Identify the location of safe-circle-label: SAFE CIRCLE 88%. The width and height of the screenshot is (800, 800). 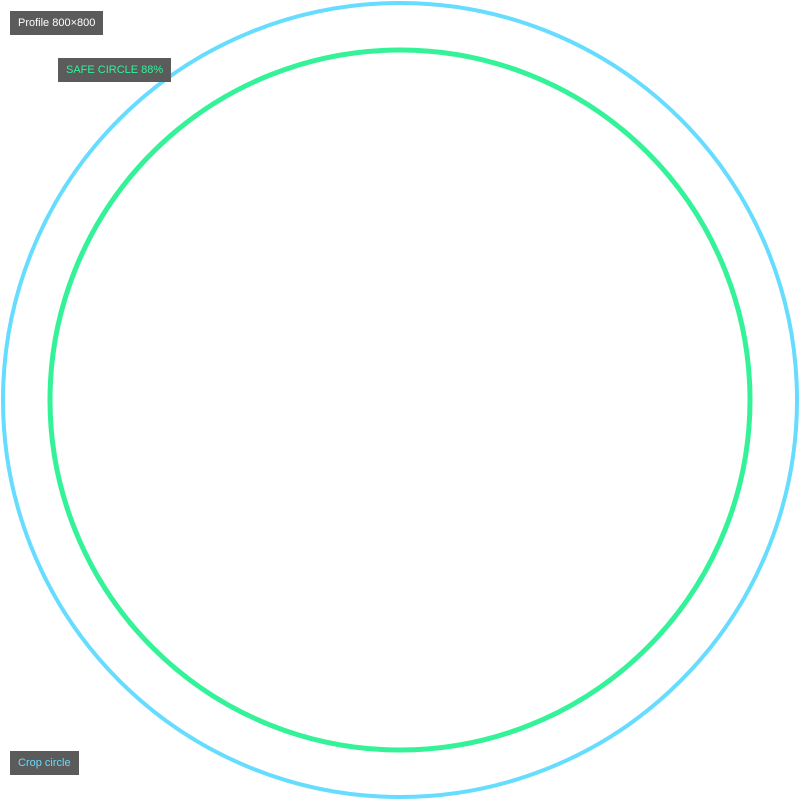
(115, 70).